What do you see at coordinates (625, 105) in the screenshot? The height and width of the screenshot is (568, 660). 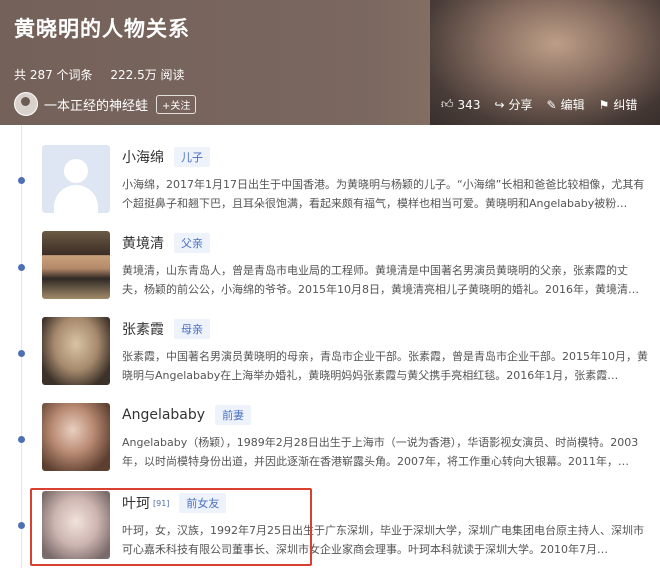 I see `report-label: 纠错` at bounding box center [625, 105].